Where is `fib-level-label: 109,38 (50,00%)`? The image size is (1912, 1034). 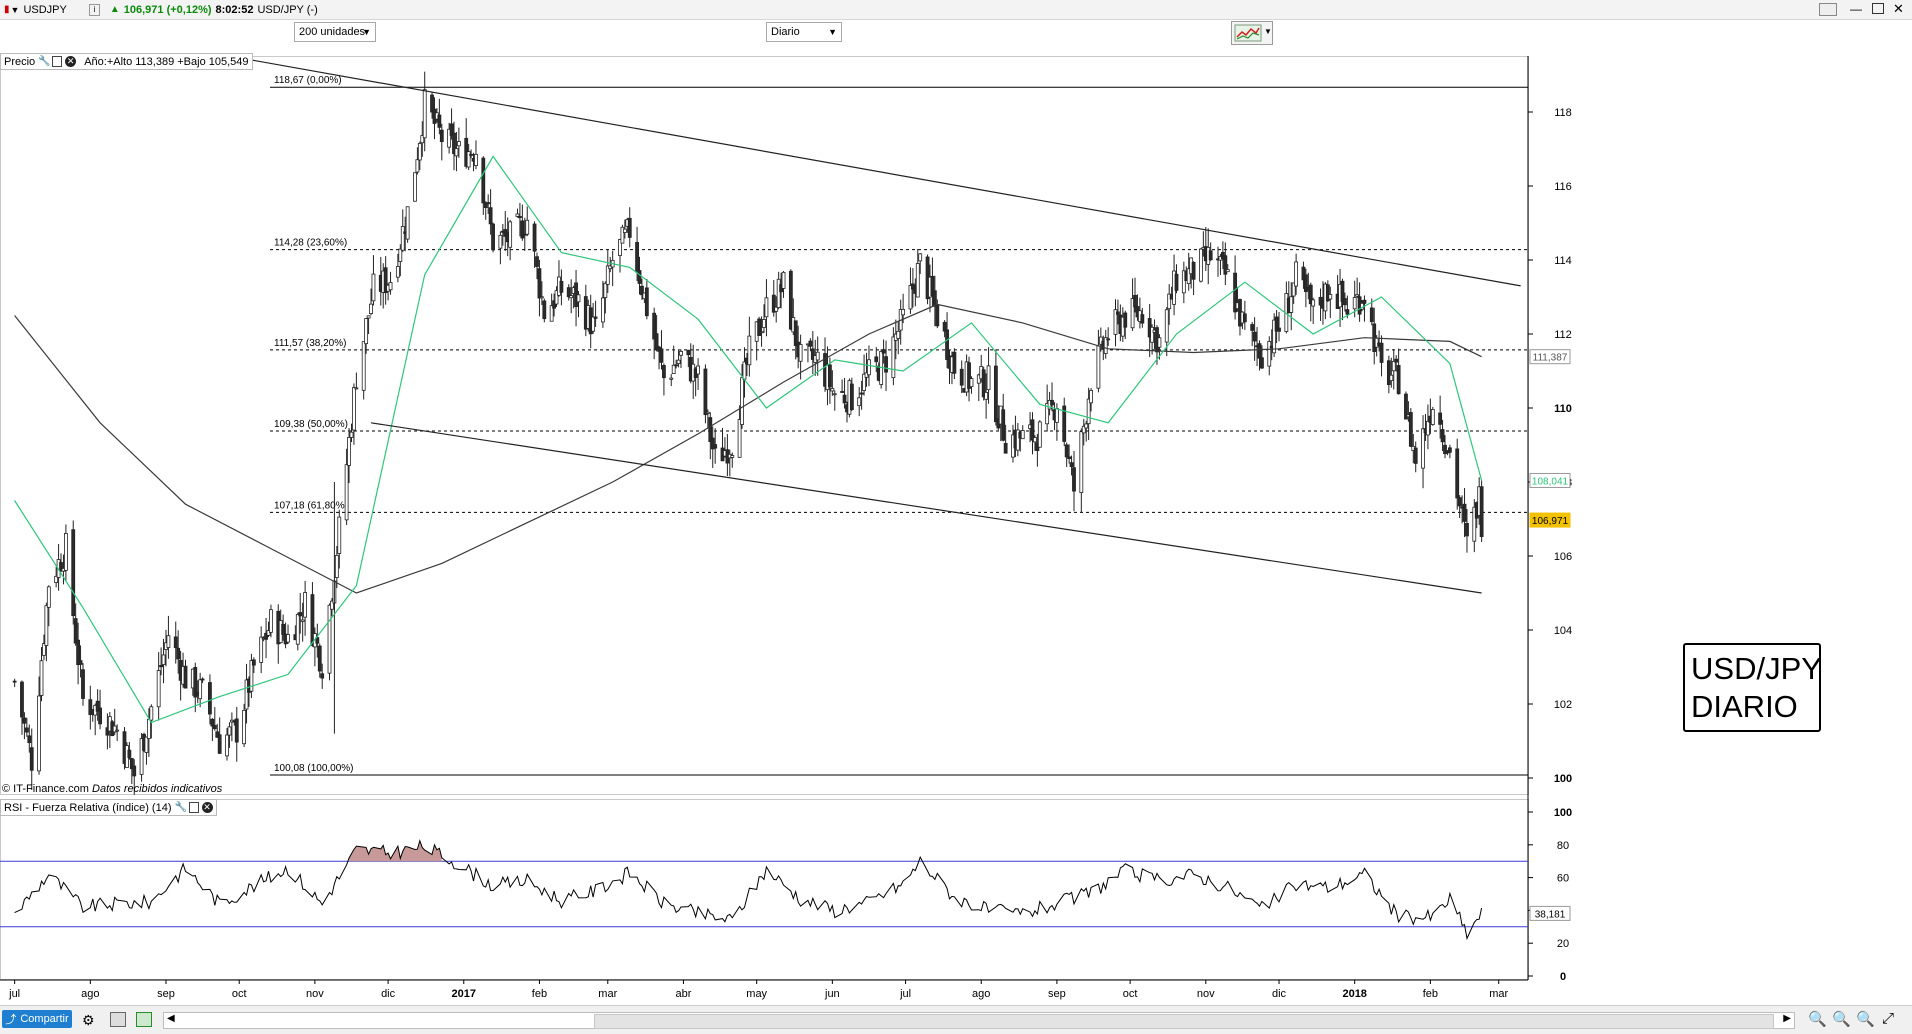 fib-level-label: 109,38 (50,00%) is located at coordinates (311, 424).